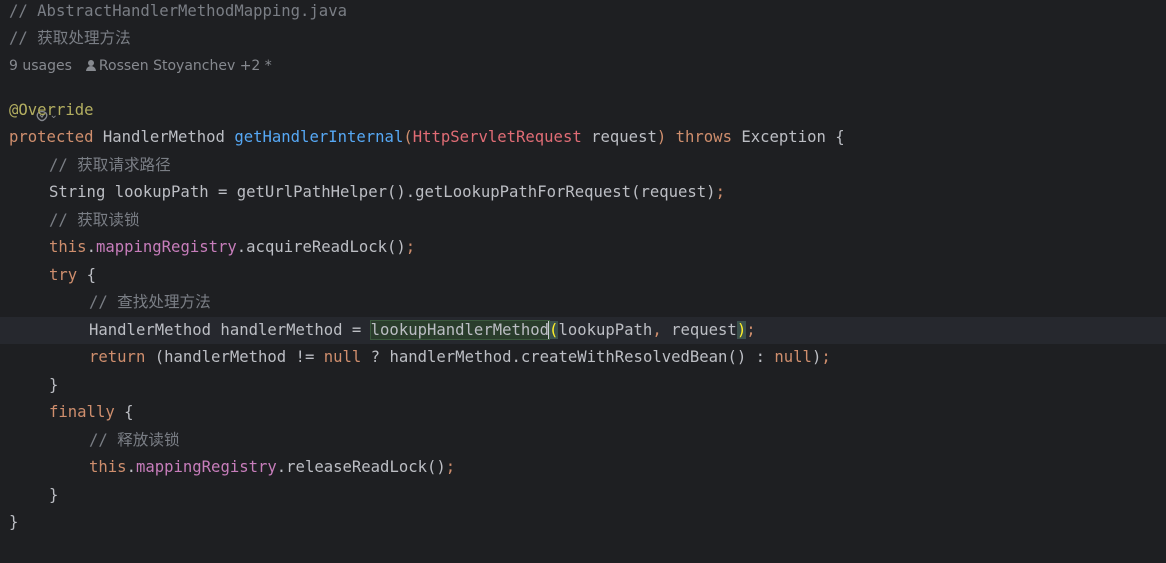 The image size is (1166, 563). What do you see at coordinates (163, 137) in the screenshot?
I see `return-type: HandlerMethod` at bounding box center [163, 137].